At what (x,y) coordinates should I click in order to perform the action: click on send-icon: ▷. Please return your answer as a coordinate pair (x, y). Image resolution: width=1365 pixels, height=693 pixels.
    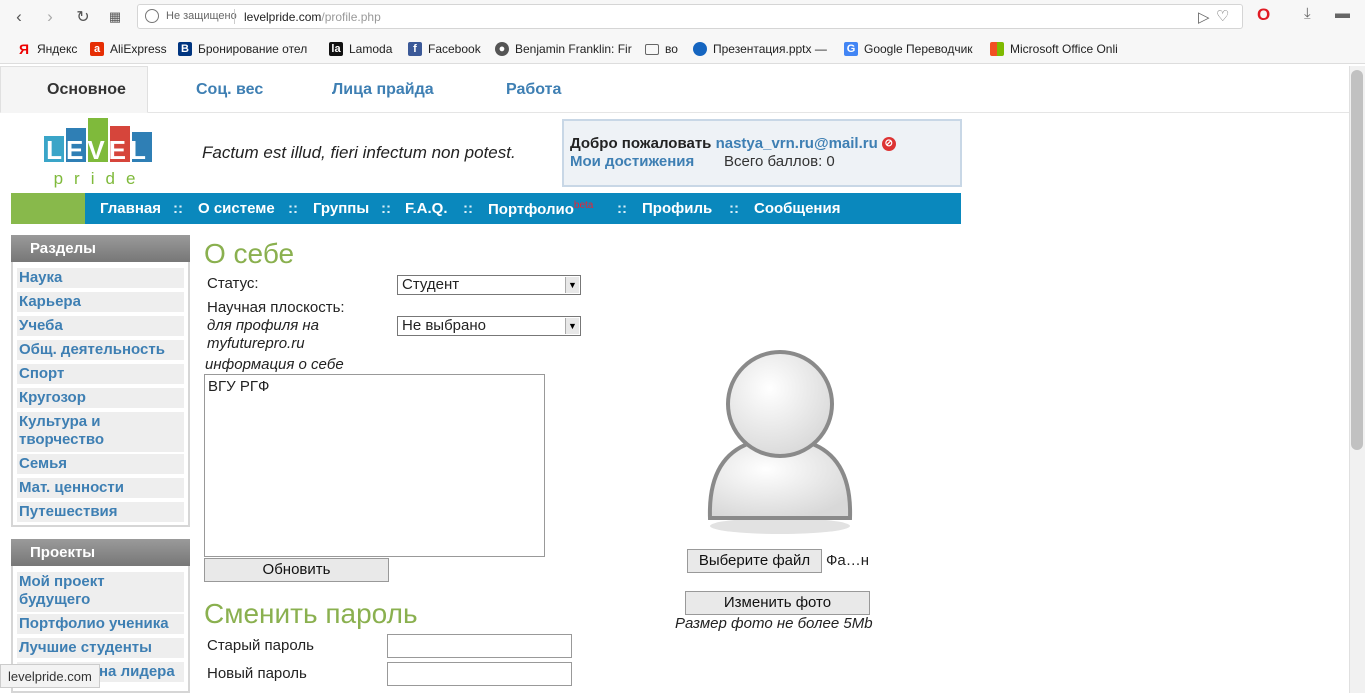
    Looking at the image, I should click on (1204, 17).